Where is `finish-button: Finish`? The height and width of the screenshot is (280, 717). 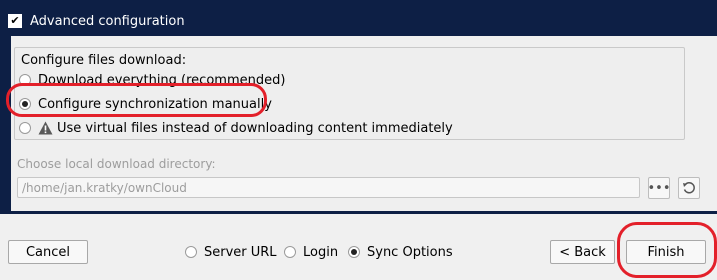 finish-button: Finish is located at coordinates (666, 252).